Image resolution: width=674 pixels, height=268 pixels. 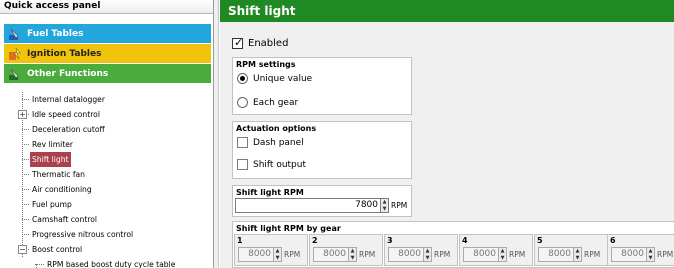 I want to click on radio-selected-icon, so click(x=242, y=78).